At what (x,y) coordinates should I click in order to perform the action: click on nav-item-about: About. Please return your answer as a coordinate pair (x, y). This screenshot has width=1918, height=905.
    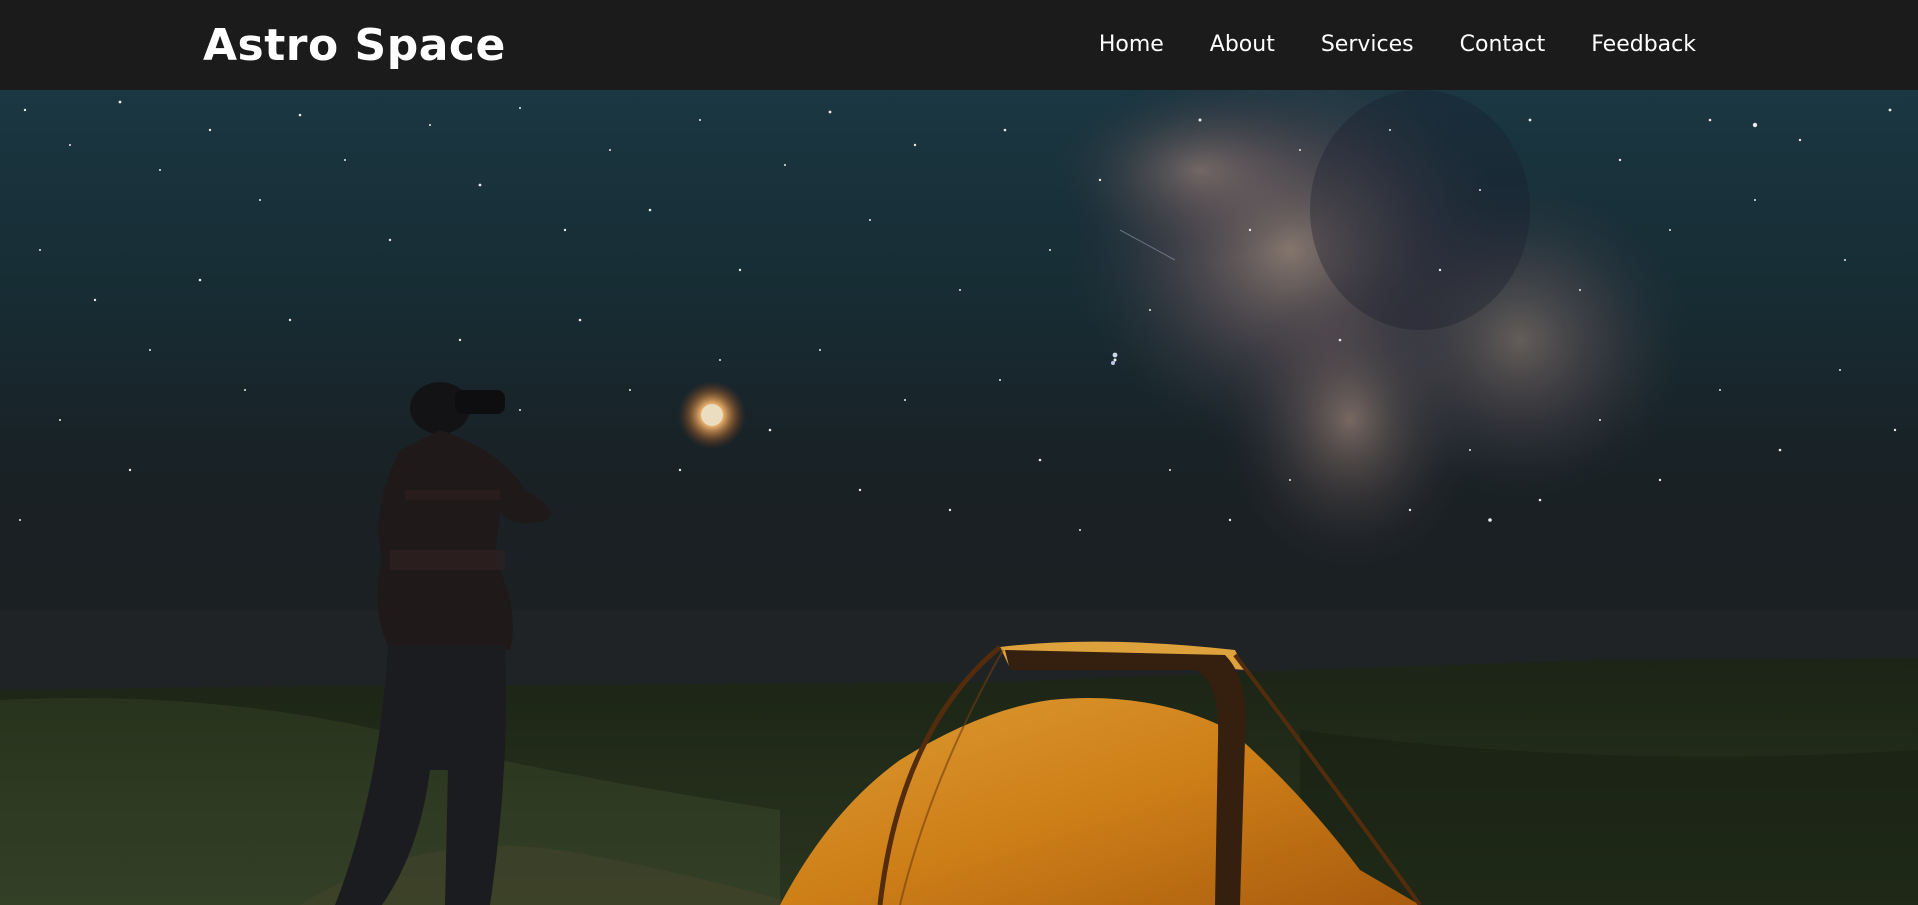
    Looking at the image, I should click on (1219, 45).